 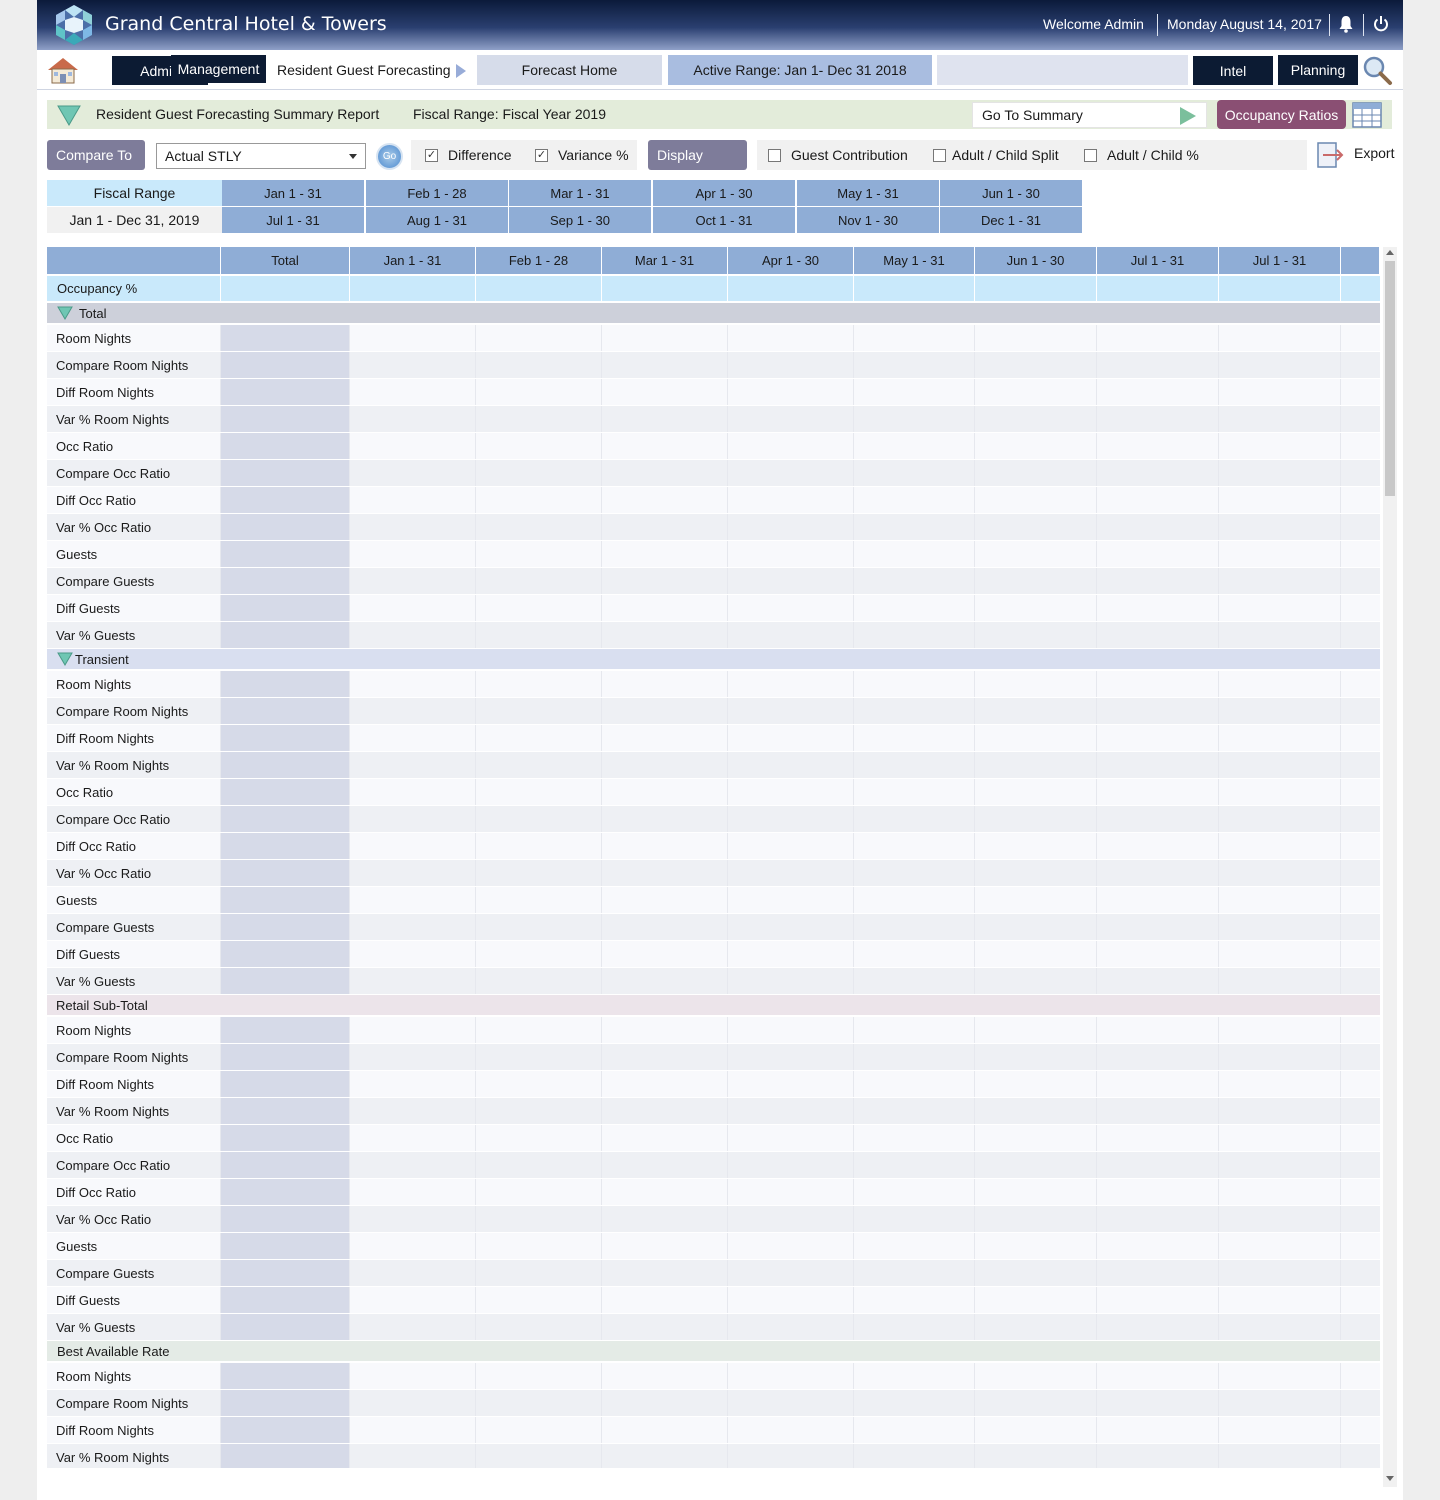 What do you see at coordinates (1233, 70) in the screenshot?
I see `intel-button: Intel` at bounding box center [1233, 70].